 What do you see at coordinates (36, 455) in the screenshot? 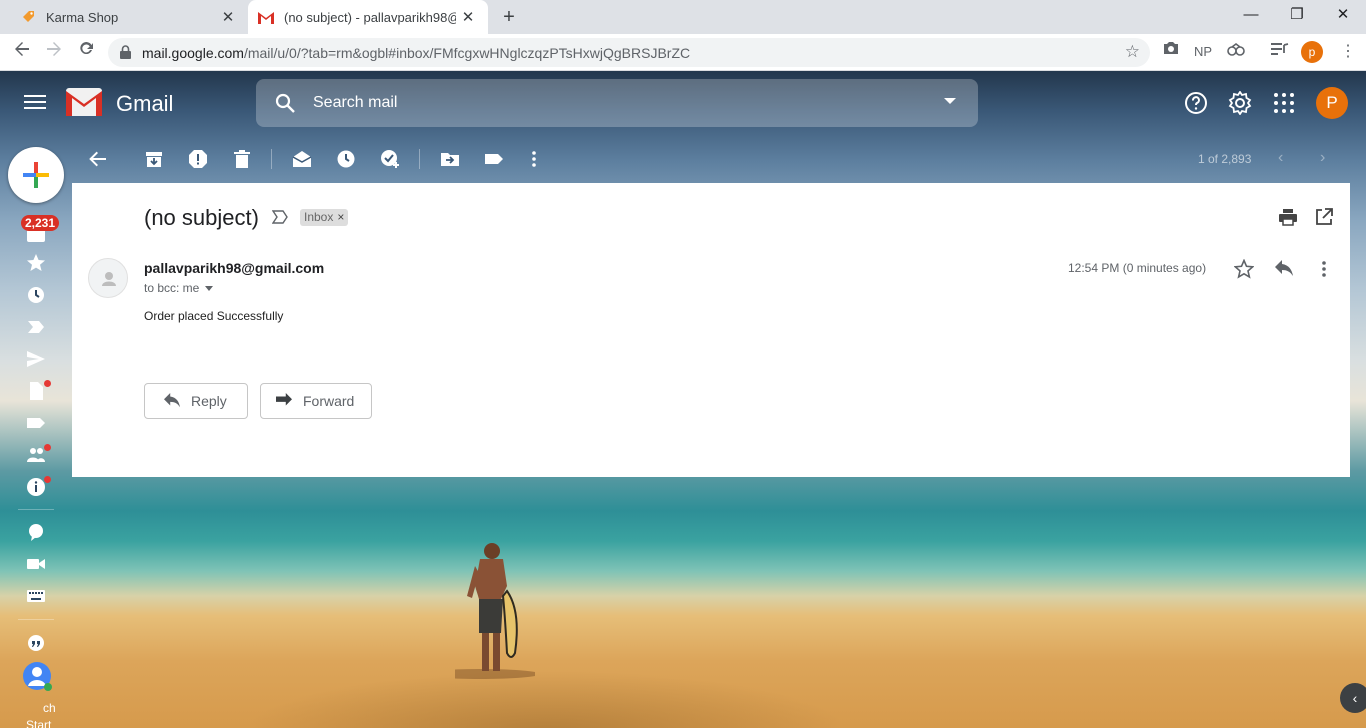
I see `social-people-icon` at bounding box center [36, 455].